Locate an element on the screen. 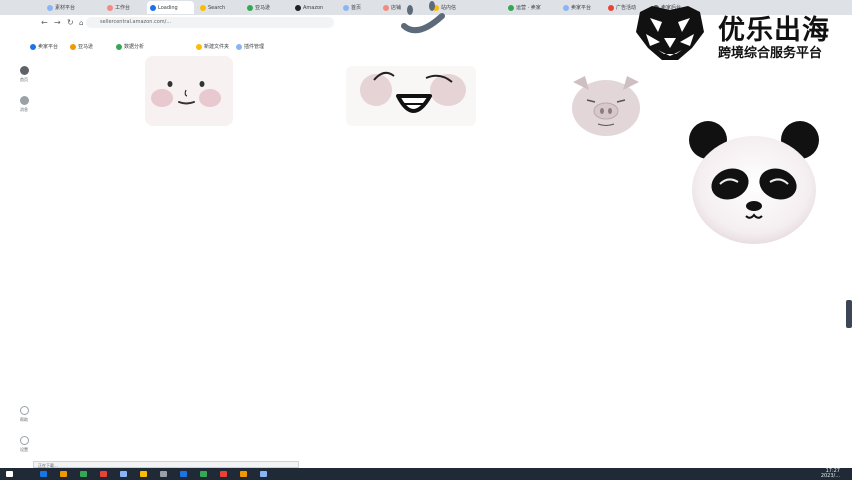 The width and height of the screenshot is (852, 480). sidebar-bottom-label: 帮助 is located at coordinates (24, 419).